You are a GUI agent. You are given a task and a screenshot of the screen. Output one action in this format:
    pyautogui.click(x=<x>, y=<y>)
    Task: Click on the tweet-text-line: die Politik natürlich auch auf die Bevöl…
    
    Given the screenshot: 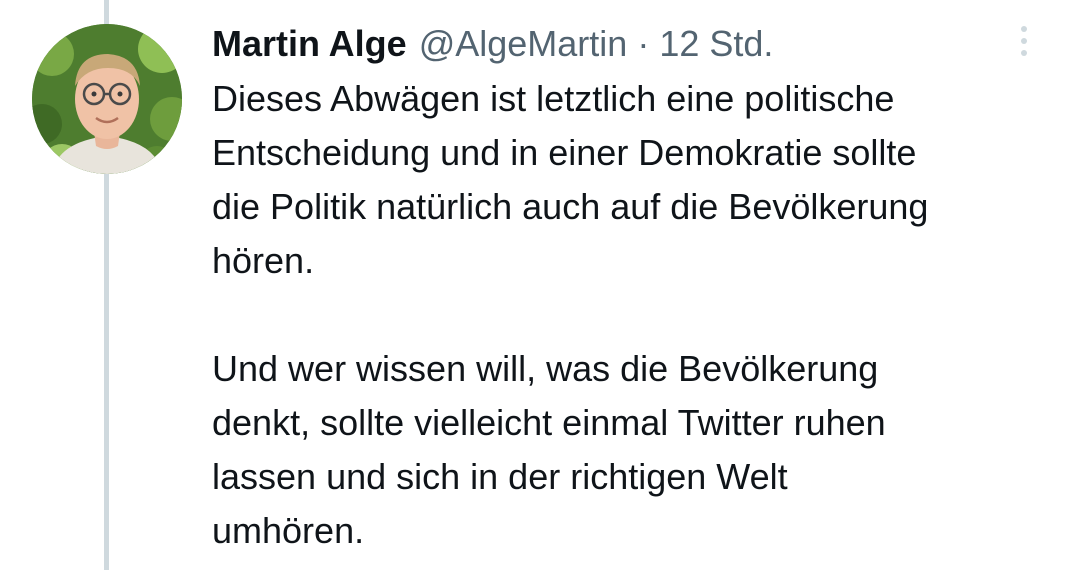 What is the action you would take?
    pyautogui.click(x=570, y=206)
    